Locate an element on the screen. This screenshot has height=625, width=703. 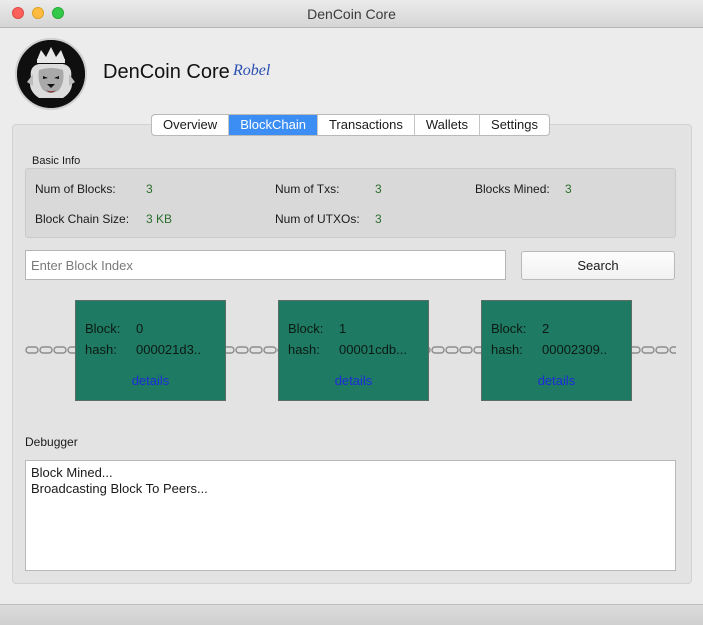
block-index-value: 0 is located at coordinates (140, 328).